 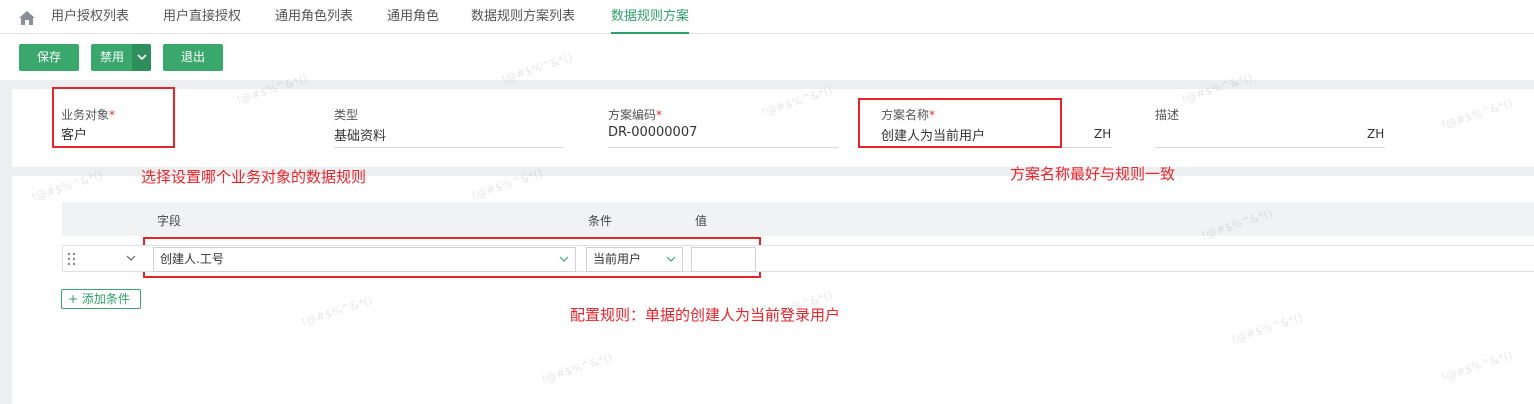 What do you see at coordinates (105, 299) in the screenshot?
I see `add-condition-label: 添加条件` at bounding box center [105, 299].